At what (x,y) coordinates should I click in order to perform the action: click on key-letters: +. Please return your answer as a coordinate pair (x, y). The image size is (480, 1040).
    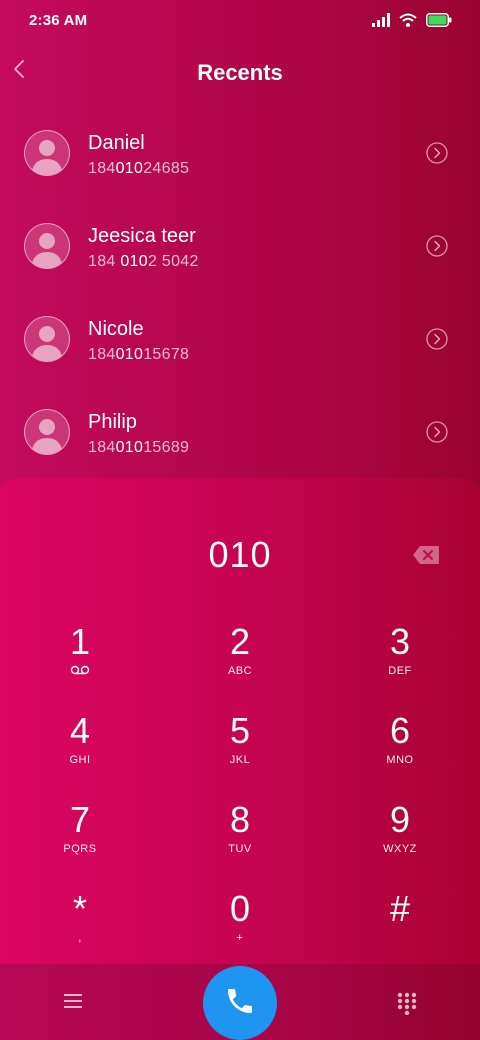
    Looking at the image, I should click on (240, 938).